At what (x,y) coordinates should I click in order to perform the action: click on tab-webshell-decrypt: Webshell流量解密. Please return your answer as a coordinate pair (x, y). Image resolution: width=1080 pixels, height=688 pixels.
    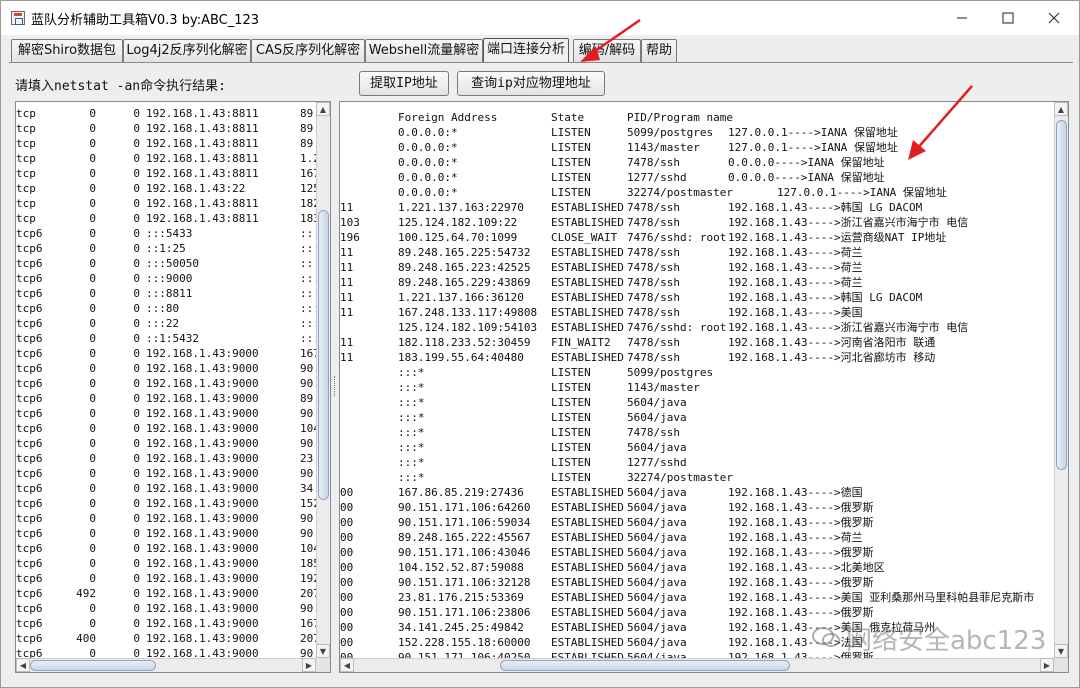
    Looking at the image, I should click on (424, 51).